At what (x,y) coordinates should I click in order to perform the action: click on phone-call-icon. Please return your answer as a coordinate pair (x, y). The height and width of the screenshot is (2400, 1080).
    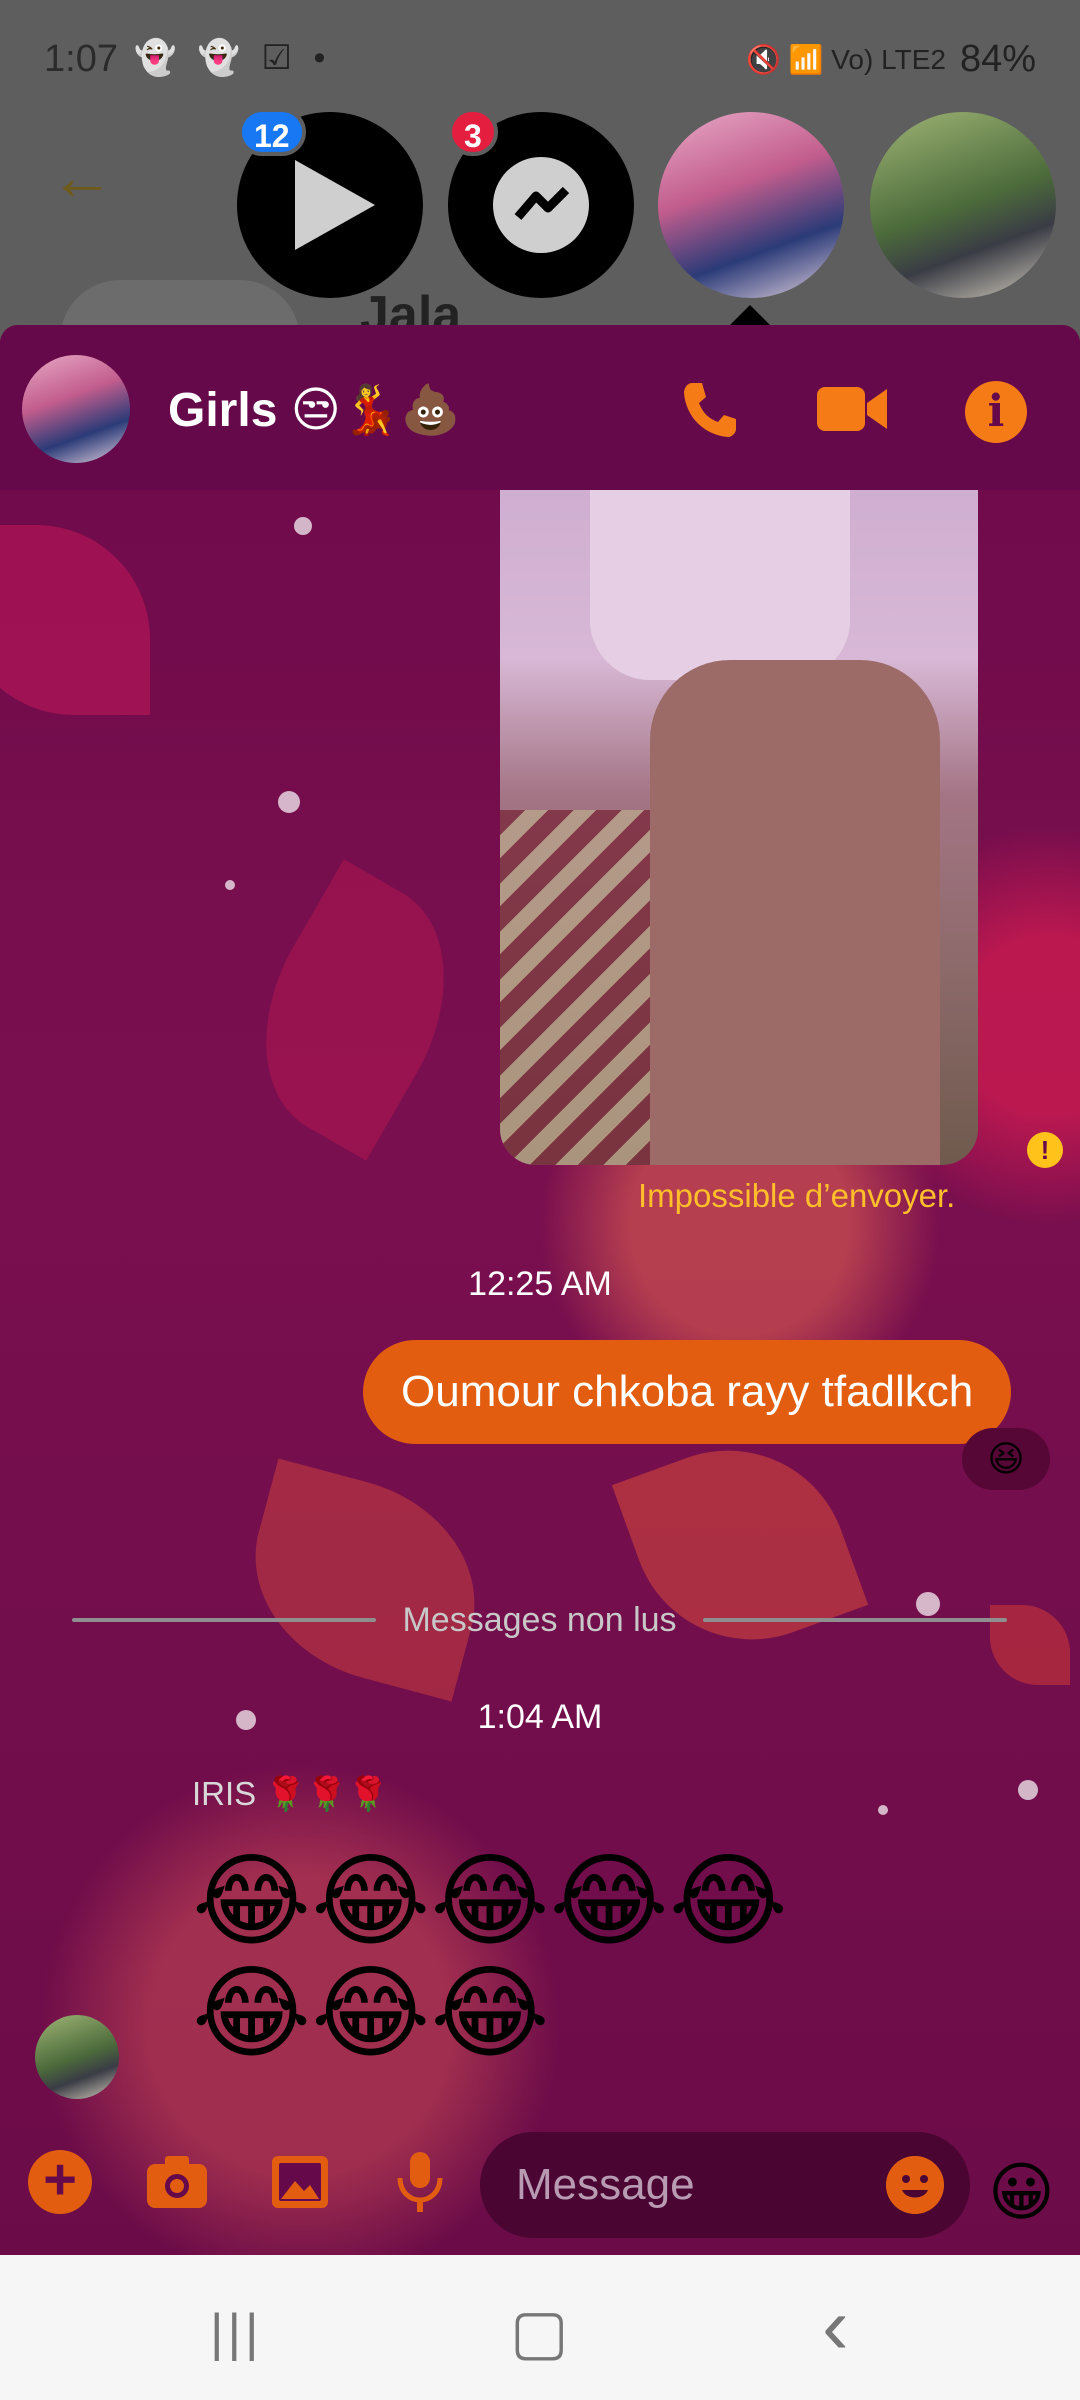
    Looking at the image, I should click on (710, 409).